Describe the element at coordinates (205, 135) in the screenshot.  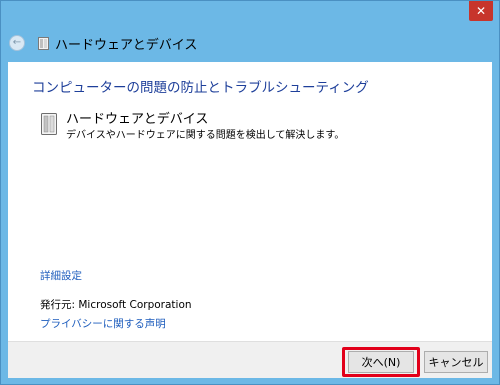
I see `troubleshooter-item-description: デバイスやハードウェアに関する問題を検出して解決します。` at that location.